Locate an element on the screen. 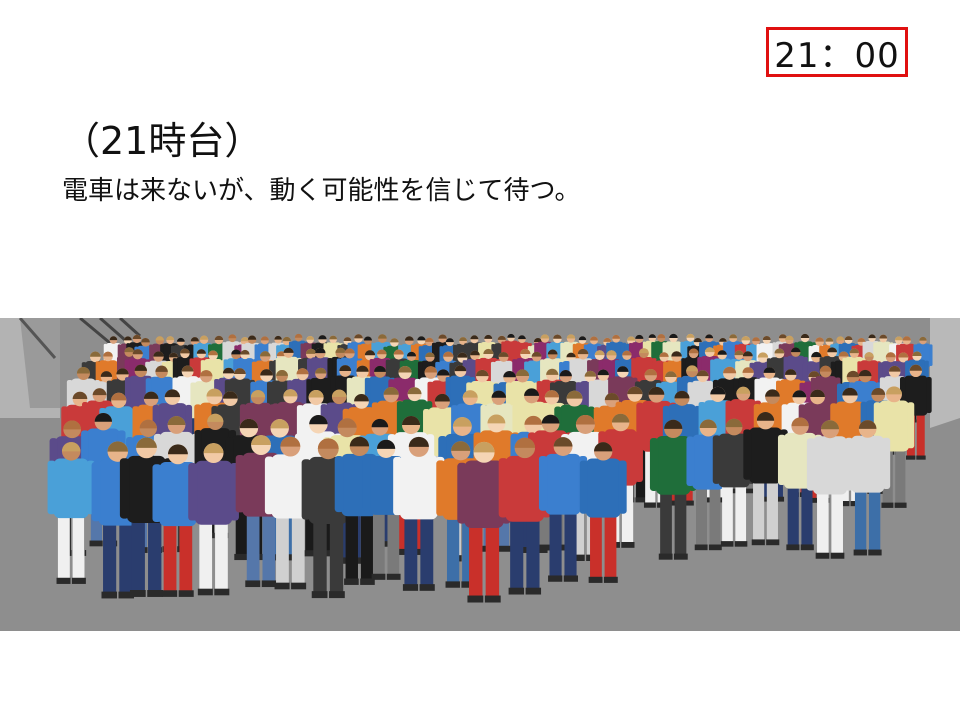 This screenshot has height=720, width=960. right-wall is located at coordinates (945, 373).